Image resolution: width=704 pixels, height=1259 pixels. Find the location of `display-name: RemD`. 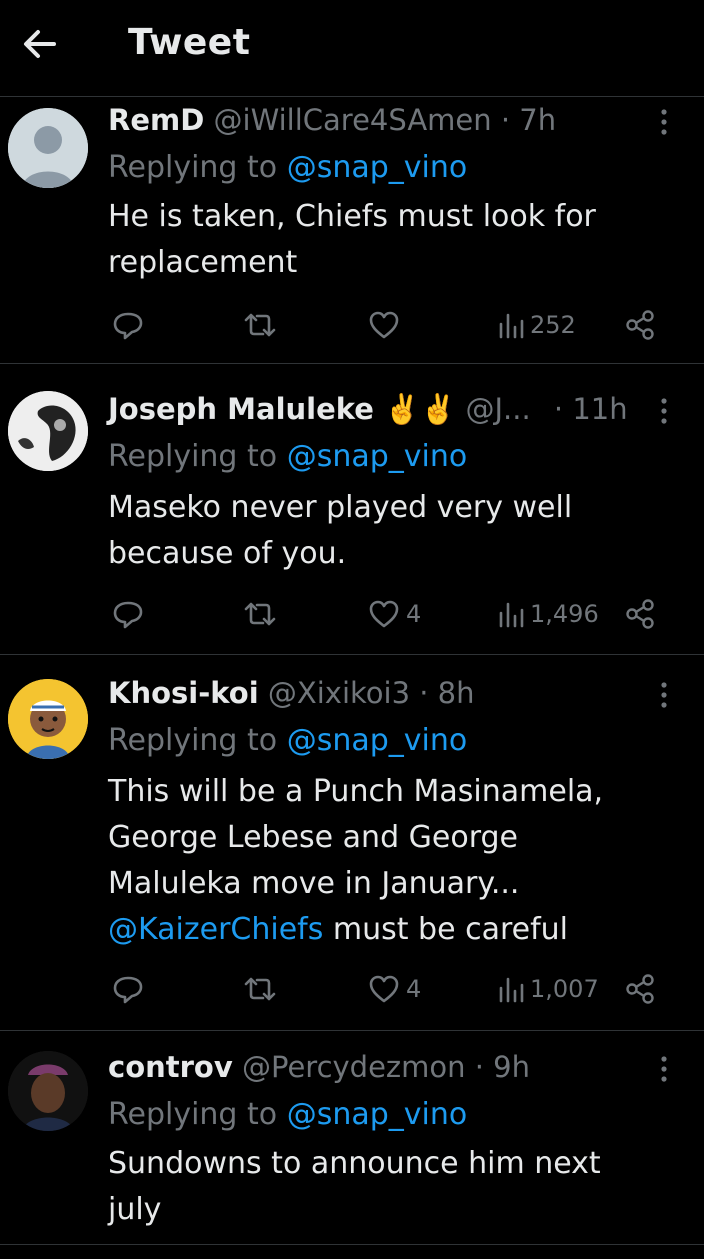

display-name: RemD is located at coordinates (156, 120).